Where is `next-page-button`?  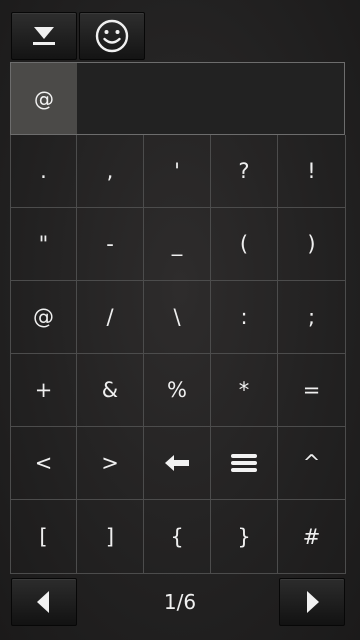
next-page-button is located at coordinates (312, 602).